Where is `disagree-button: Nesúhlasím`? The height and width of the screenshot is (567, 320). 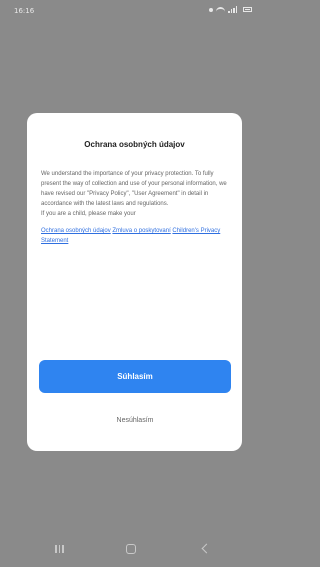 disagree-button: Nesúhlasím is located at coordinates (135, 420).